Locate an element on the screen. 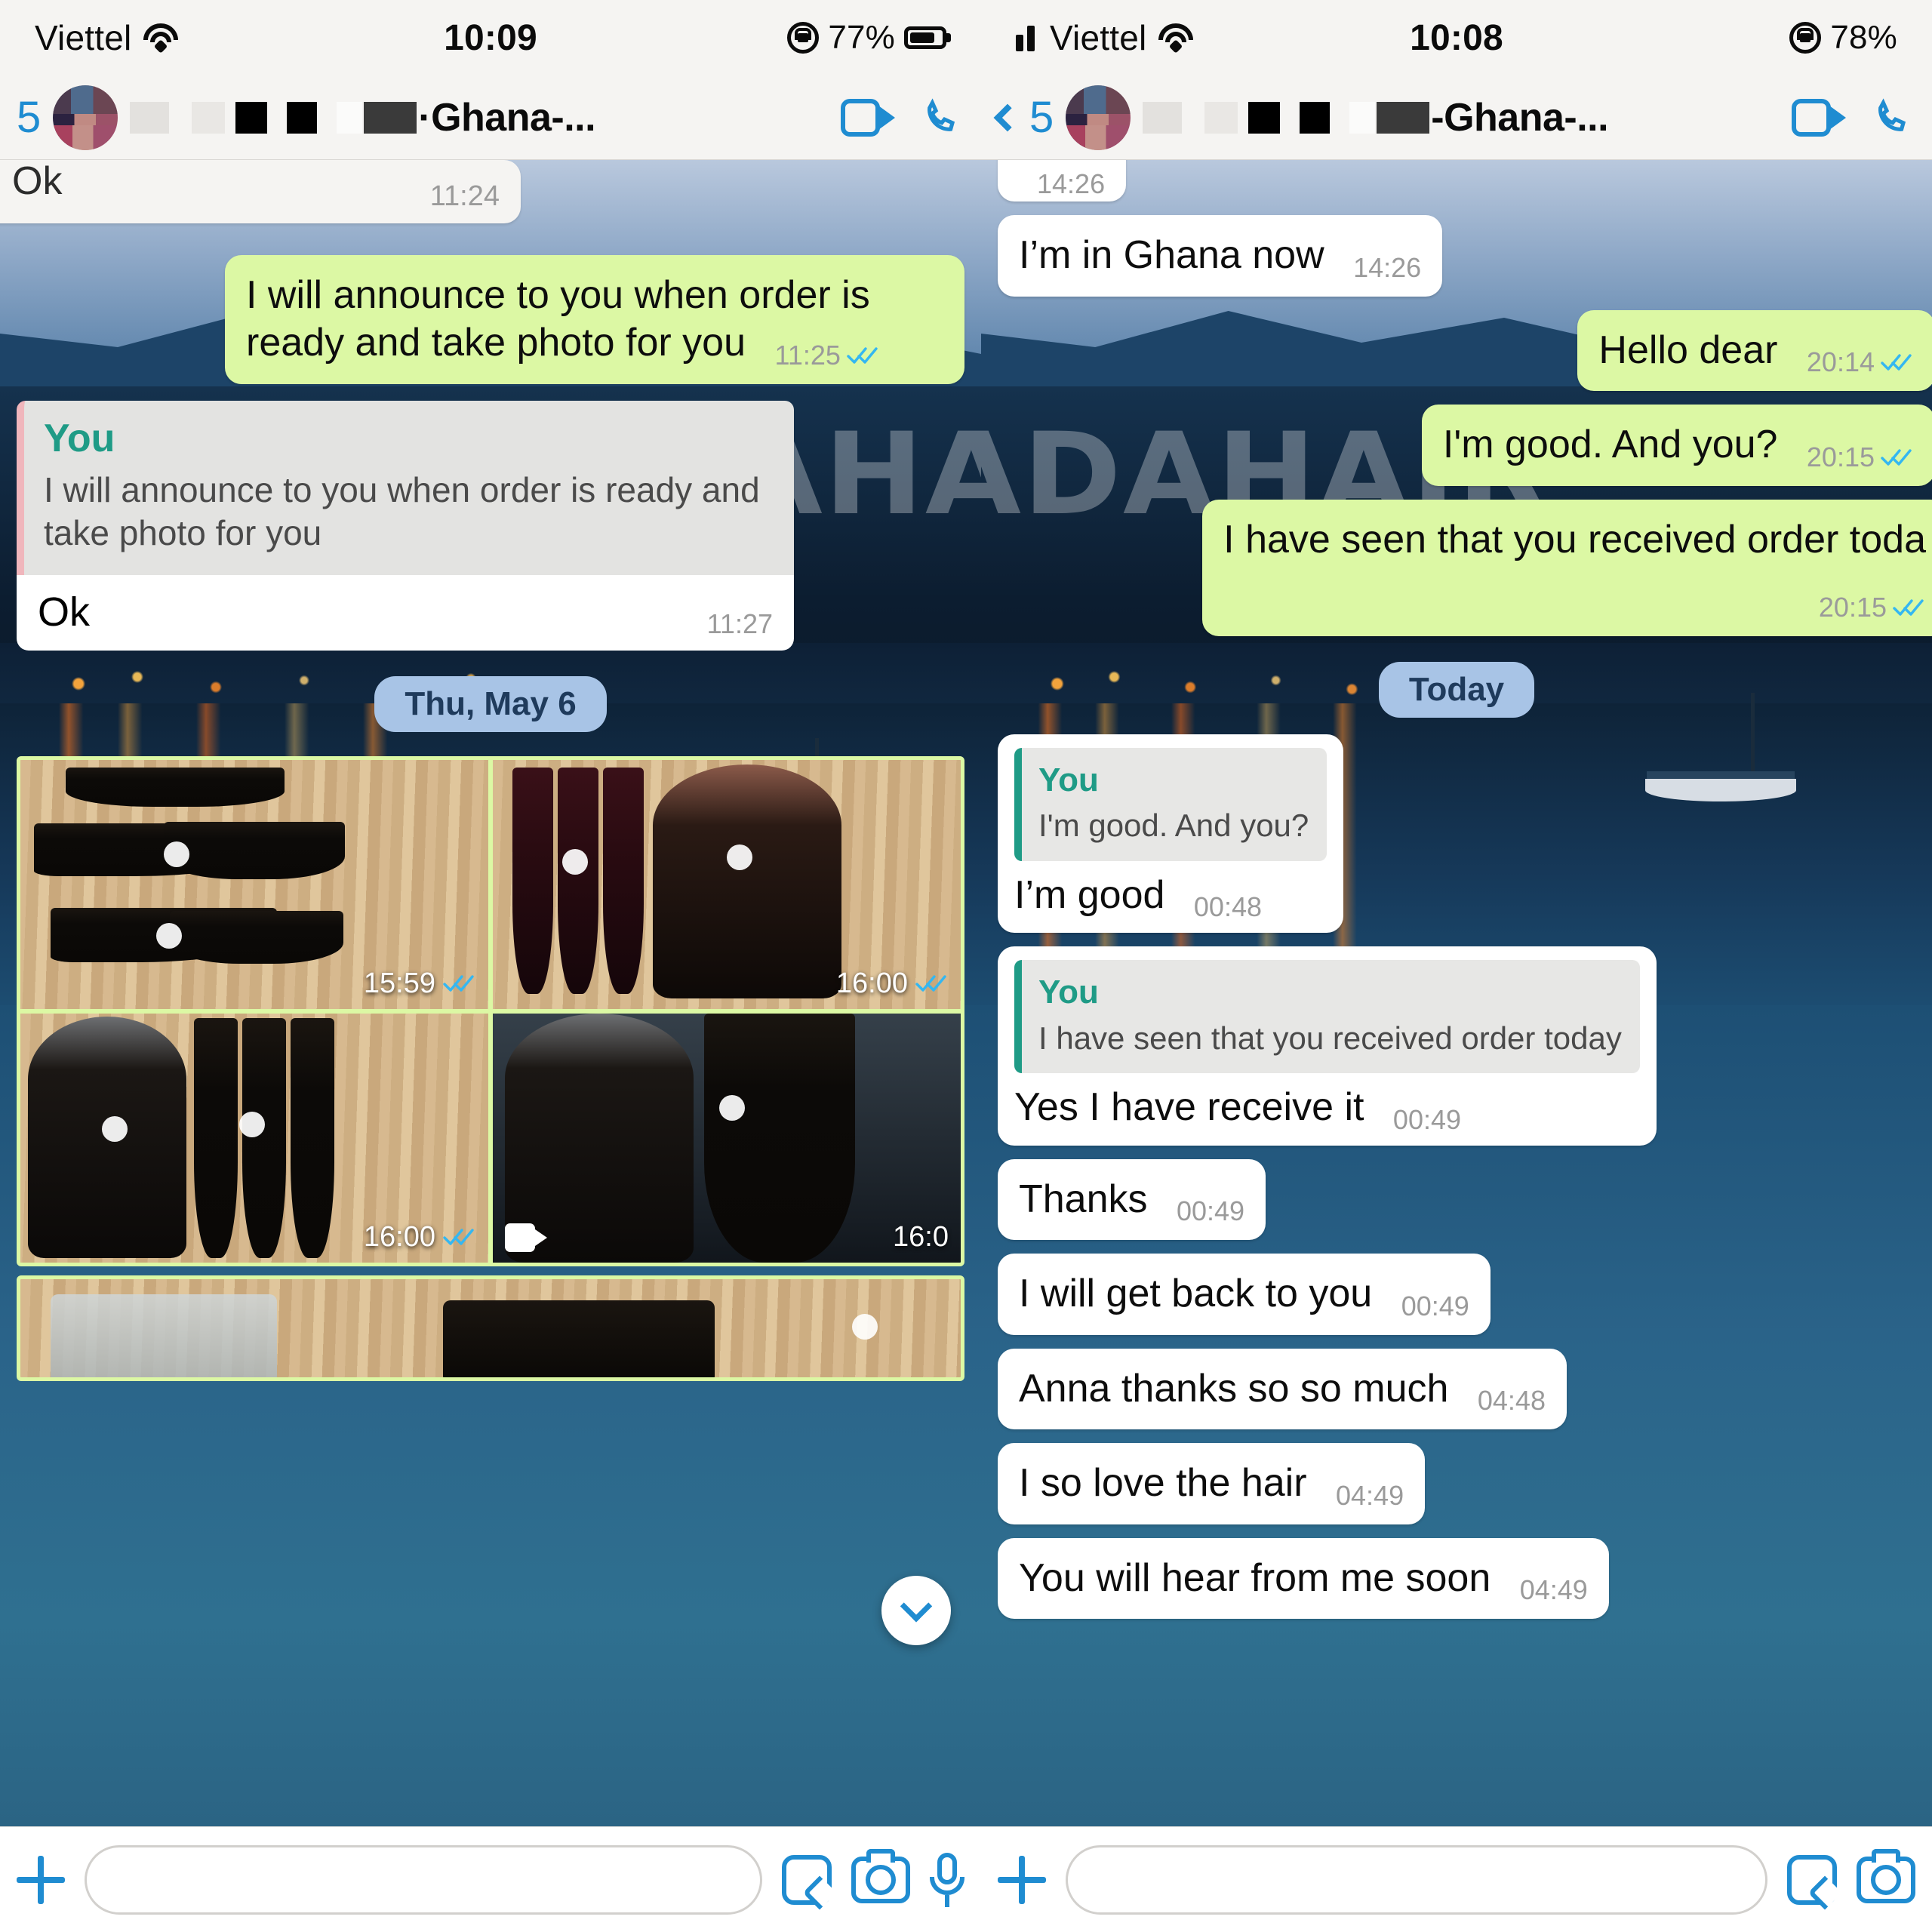 This screenshot has width=1932, height=1932. message-bubble: You will hear from me soon 04:49 is located at coordinates (1303, 1578).